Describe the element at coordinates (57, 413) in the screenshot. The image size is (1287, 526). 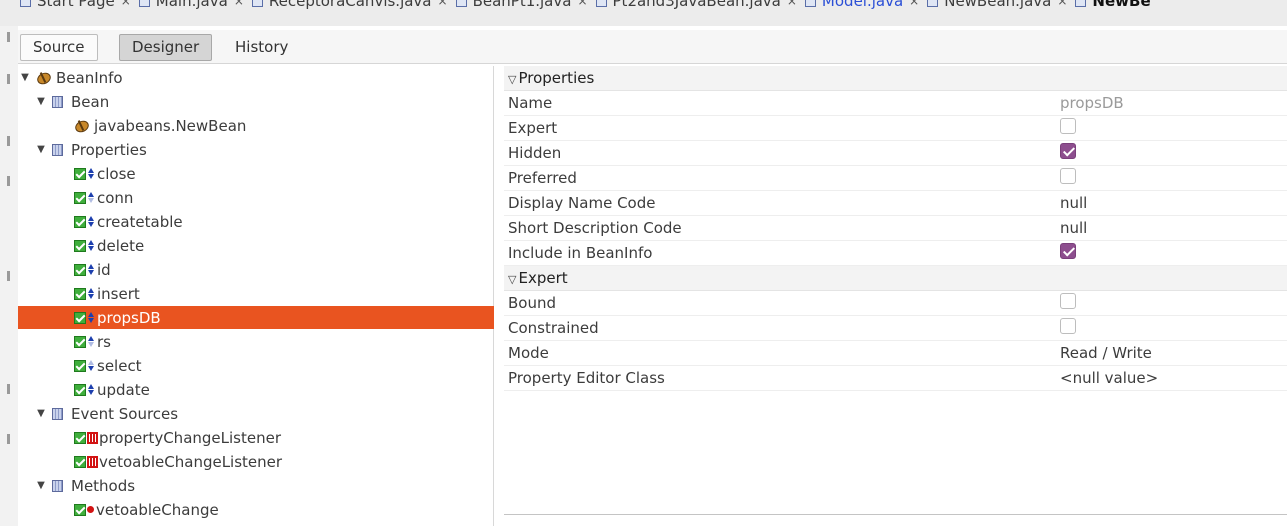
I see `event-sources-group-icon` at that location.